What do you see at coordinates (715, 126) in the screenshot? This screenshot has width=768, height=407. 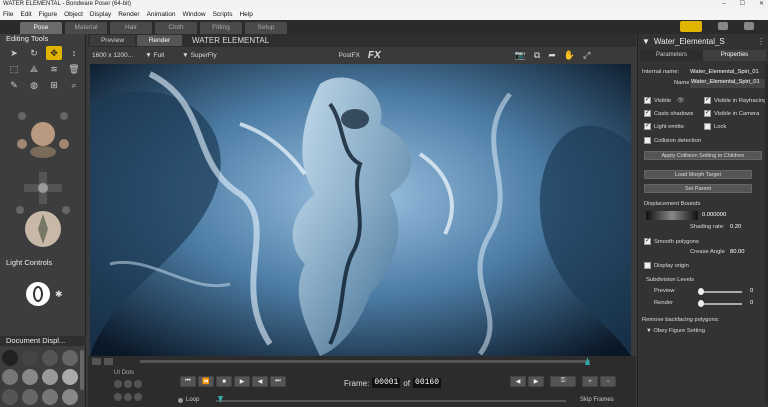 I see `lock-checkbox: Lock` at bounding box center [715, 126].